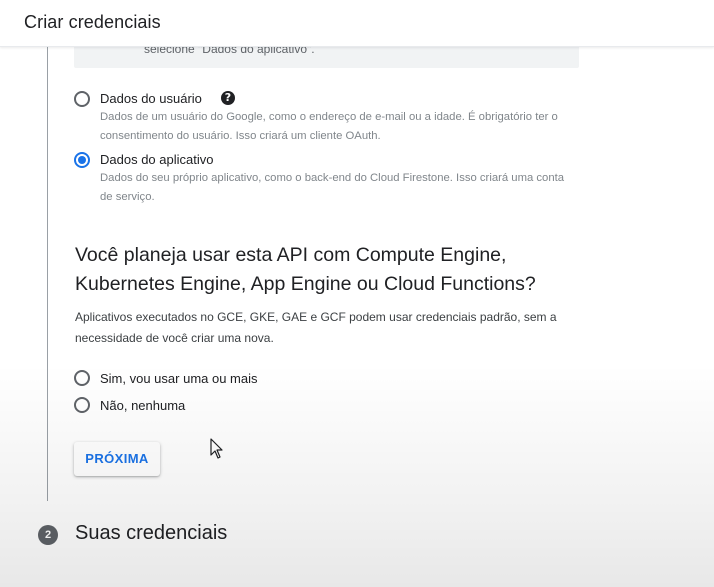  I want to click on page-title: Criar credenciais, so click(92, 22).